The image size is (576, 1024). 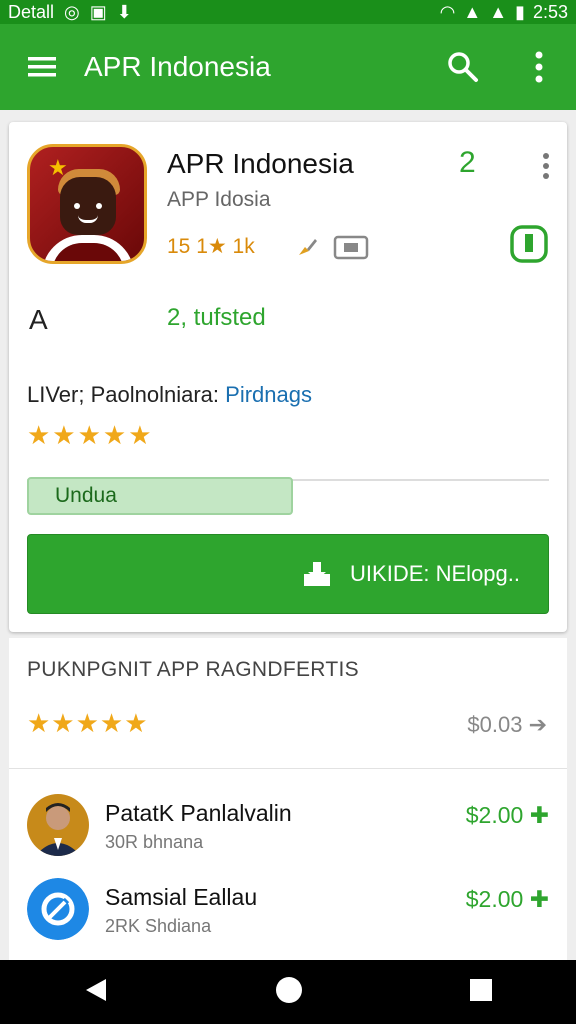 I want to click on signal-icon-2: ▲, so click(x=498, y=11).